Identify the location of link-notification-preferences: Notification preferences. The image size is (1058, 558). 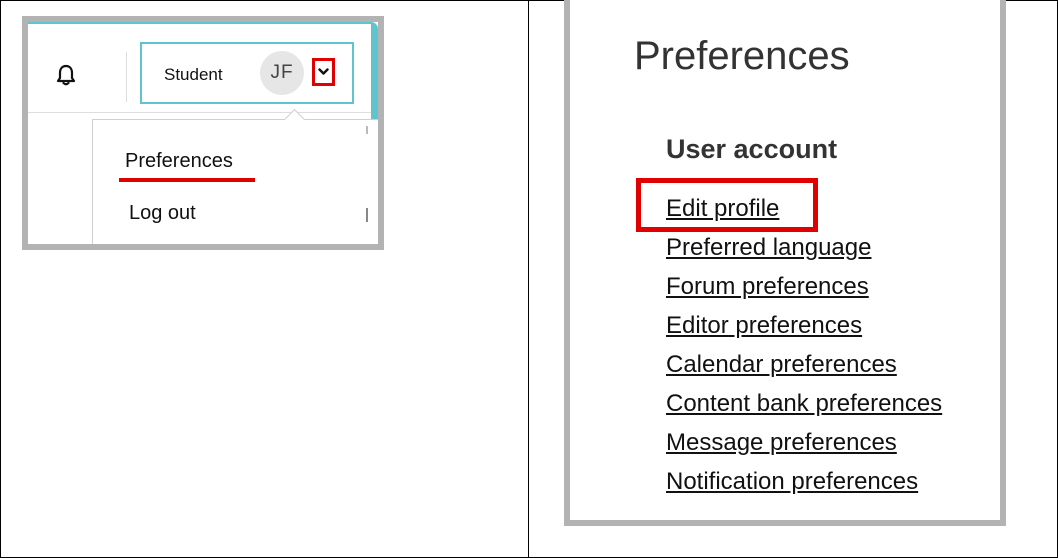
(804, 486).